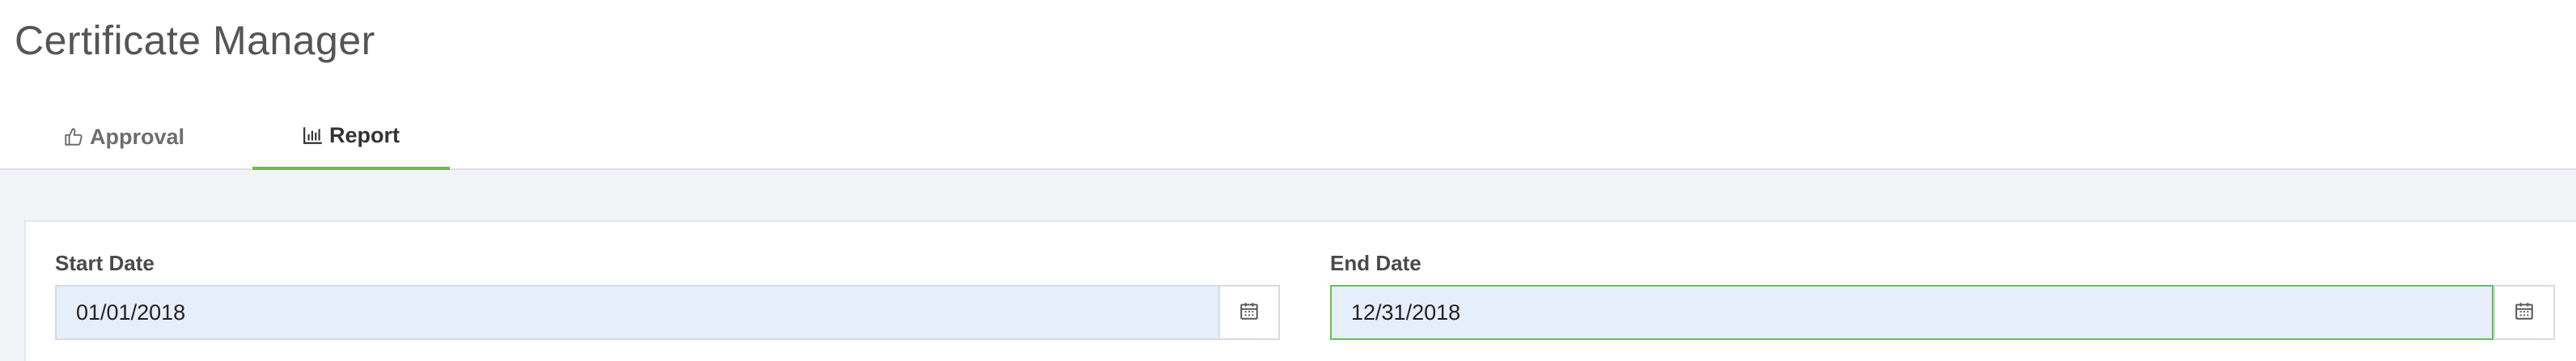 The height and width of the screenshot is (361, 2576). I want to click on start-date-group, so click(667, 312).